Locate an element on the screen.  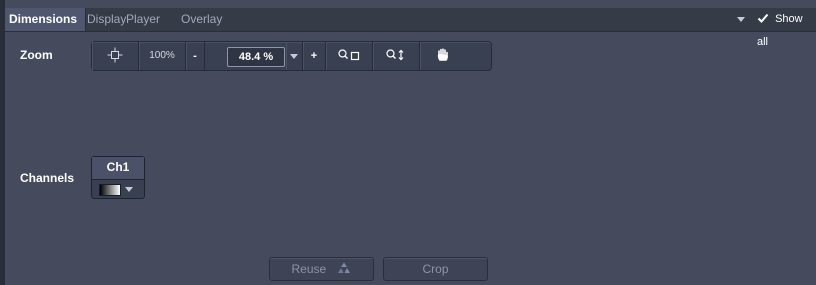
zoom-out-button: - is located at coordinates (195, 56).